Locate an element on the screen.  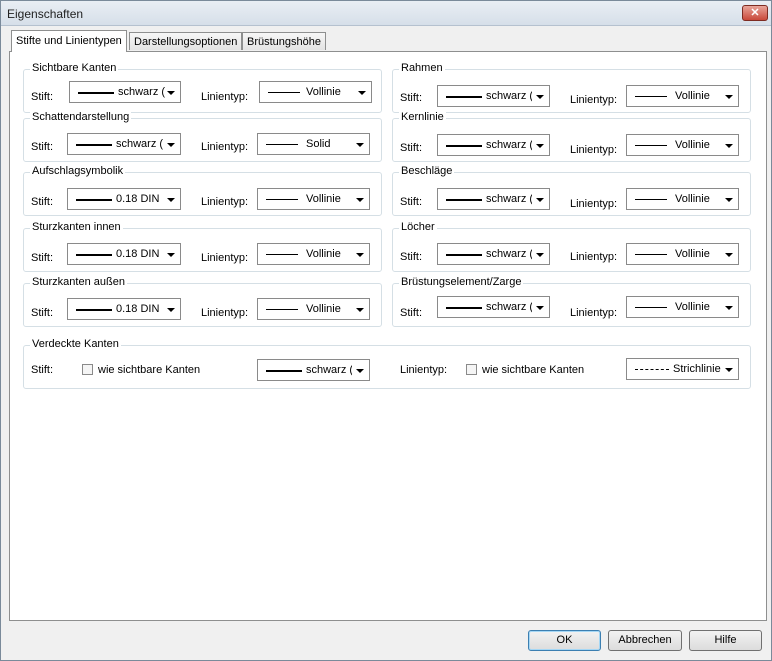
pen-select-sturzkanten-aussen: 0.18 DIN is located at coordinates (124, 309).